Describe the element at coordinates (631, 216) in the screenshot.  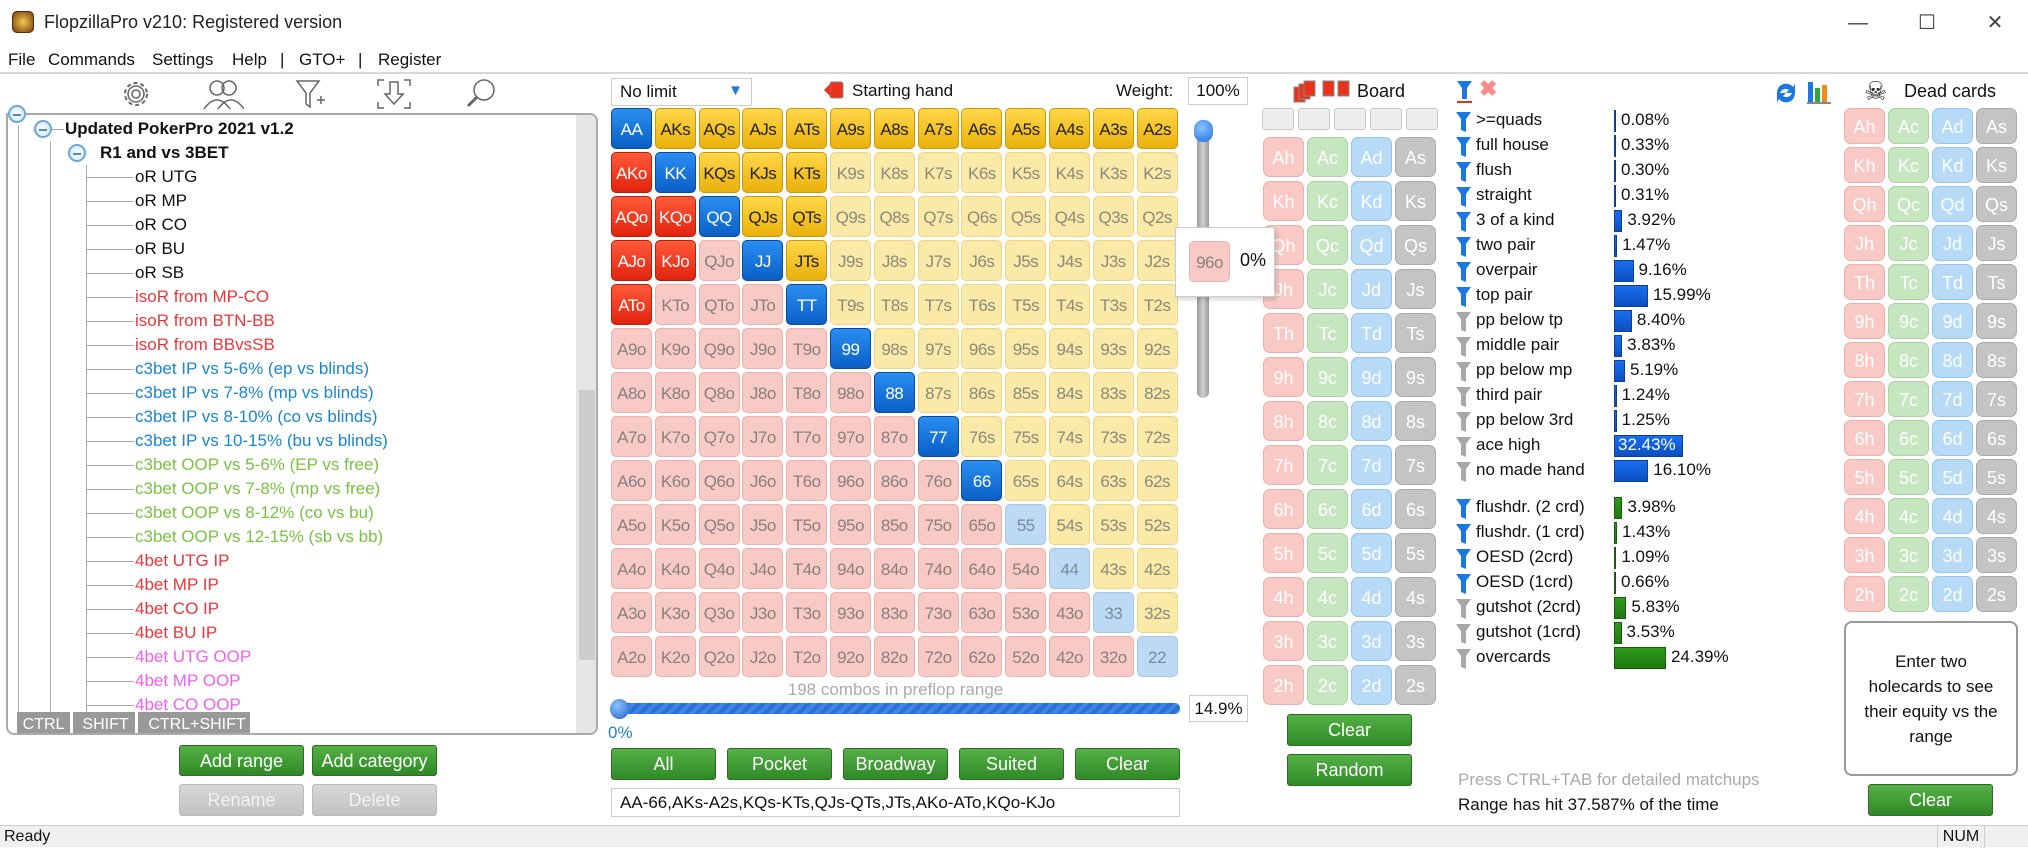
I see `hand-cell: AQo` at that location.